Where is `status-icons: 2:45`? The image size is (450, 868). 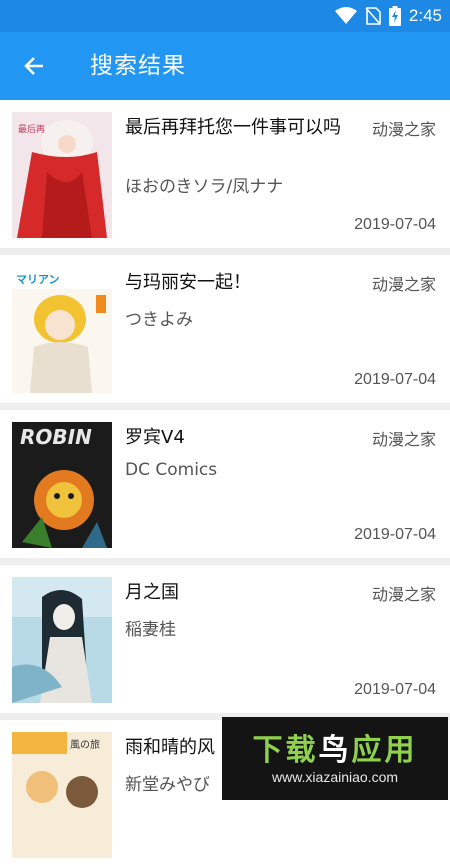 status-icons: 2:45 is located at coordinates (388, 16).